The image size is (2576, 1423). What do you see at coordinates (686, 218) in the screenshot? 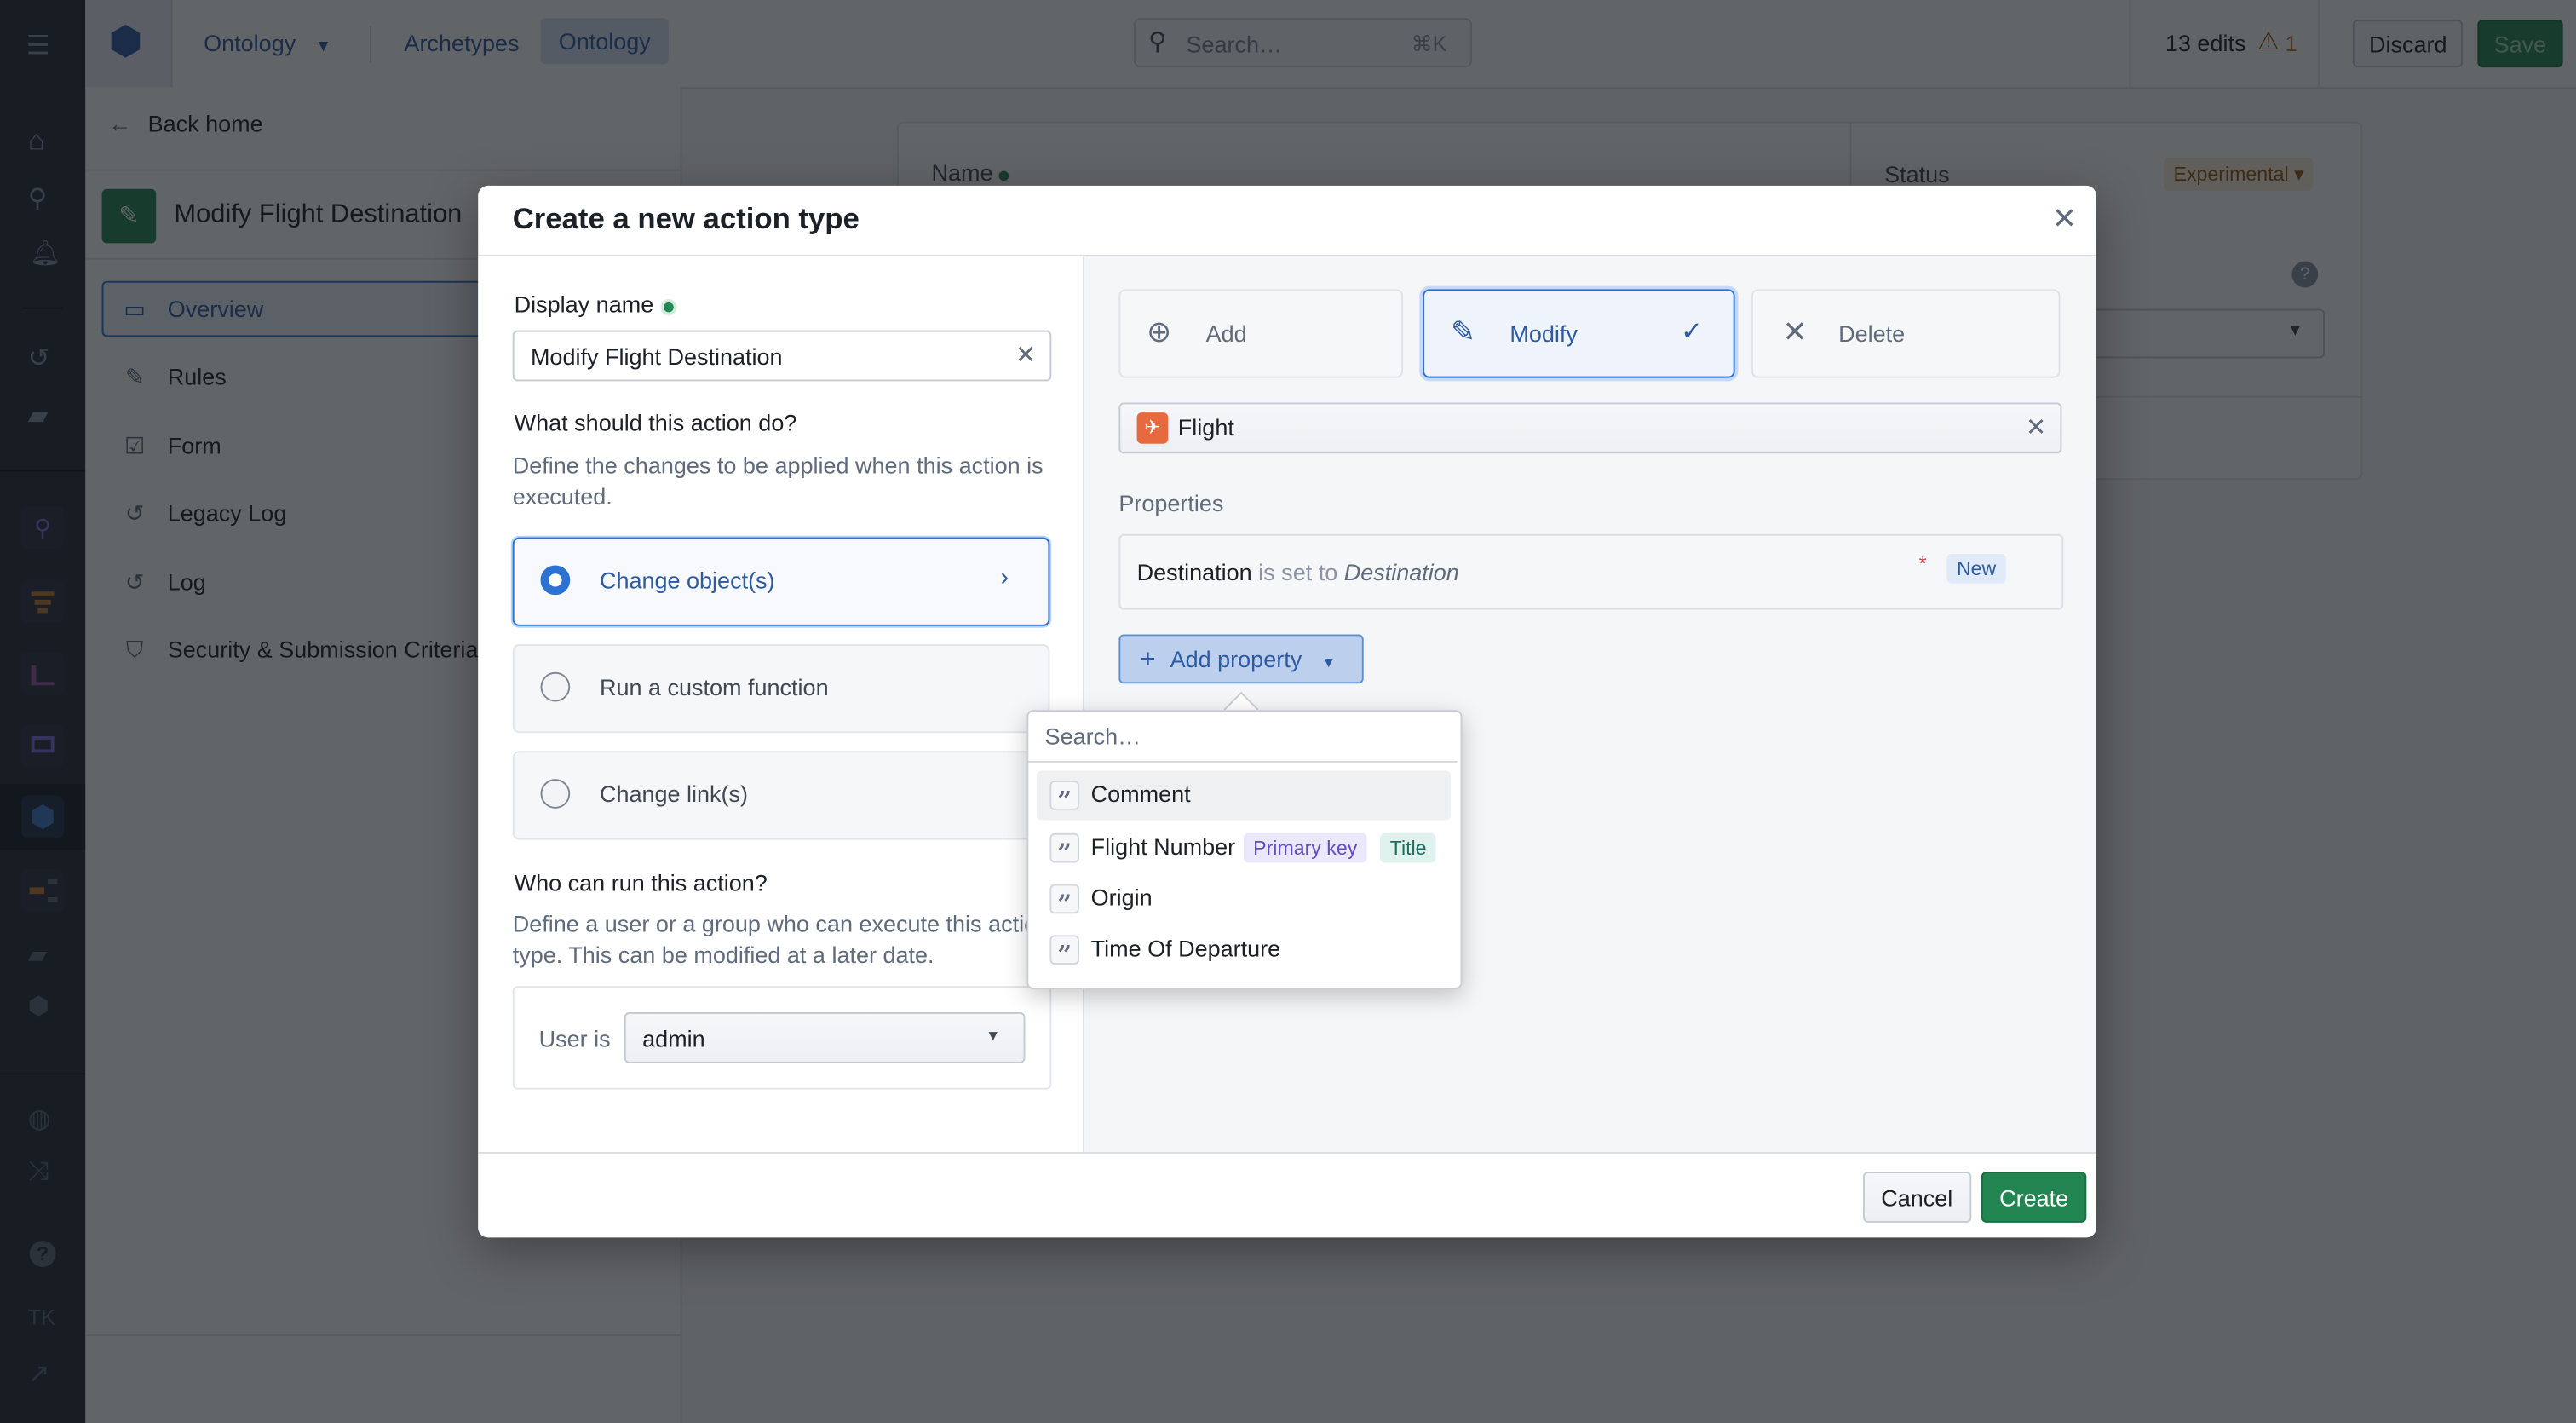
I see `dialog-title: Create a new action type` at bounding box center [686, 218].